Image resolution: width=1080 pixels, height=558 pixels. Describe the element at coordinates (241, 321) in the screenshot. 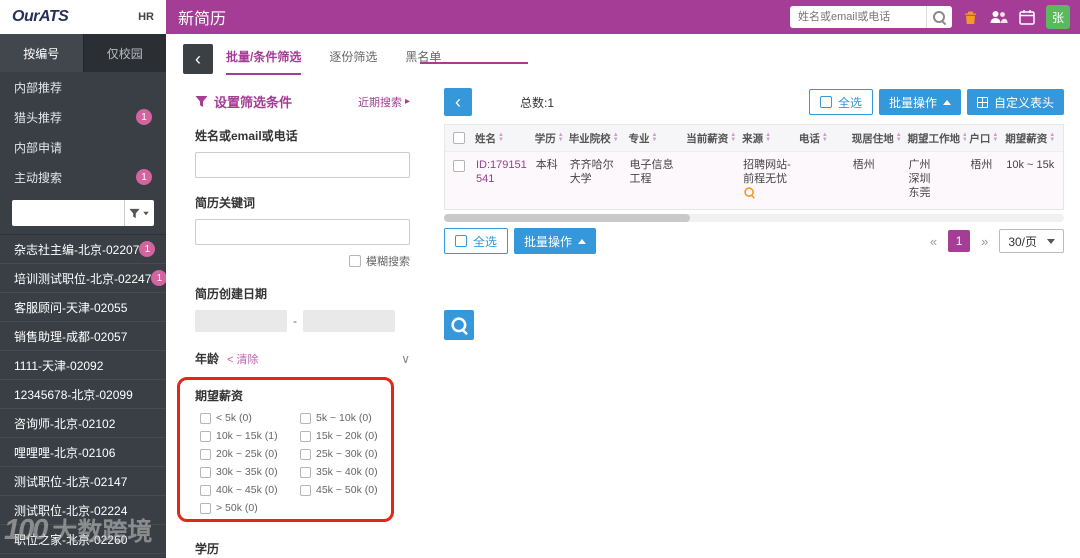

I see `date-from-field` at that location.